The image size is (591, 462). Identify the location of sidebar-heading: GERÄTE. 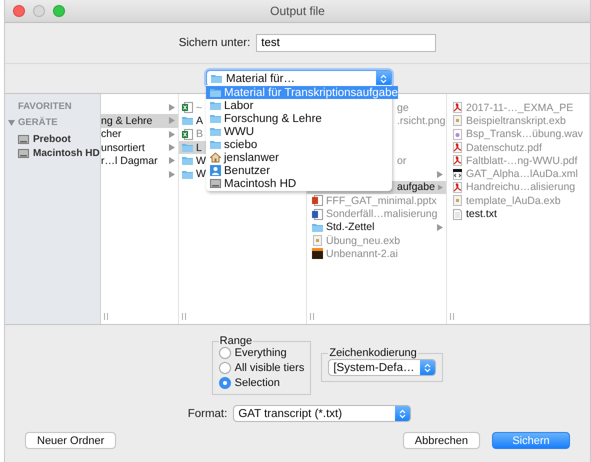
(38, 122).